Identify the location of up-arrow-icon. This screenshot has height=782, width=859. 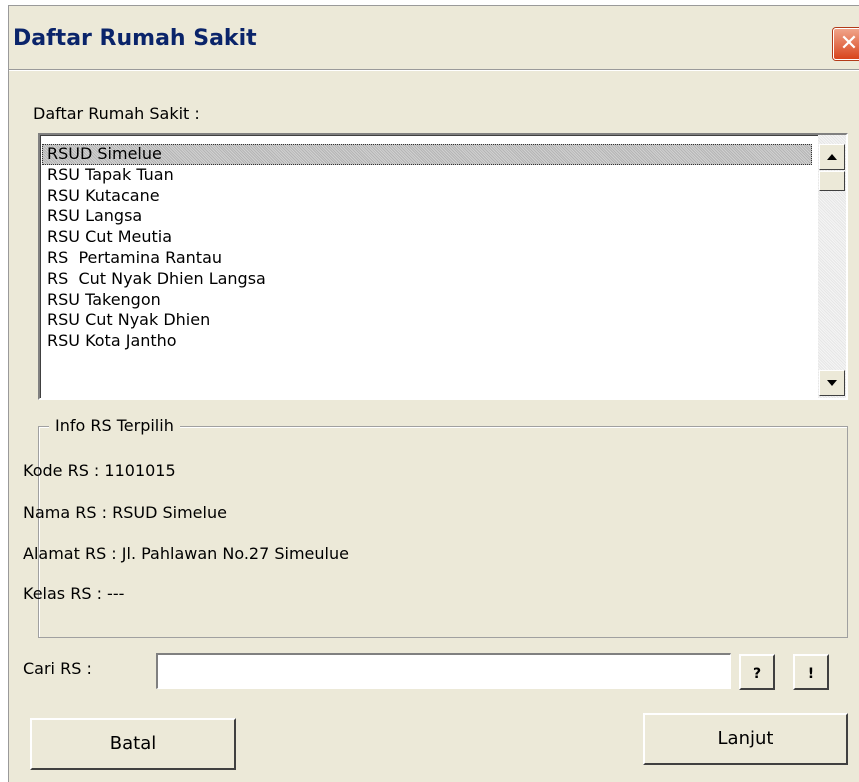
(832, 157).